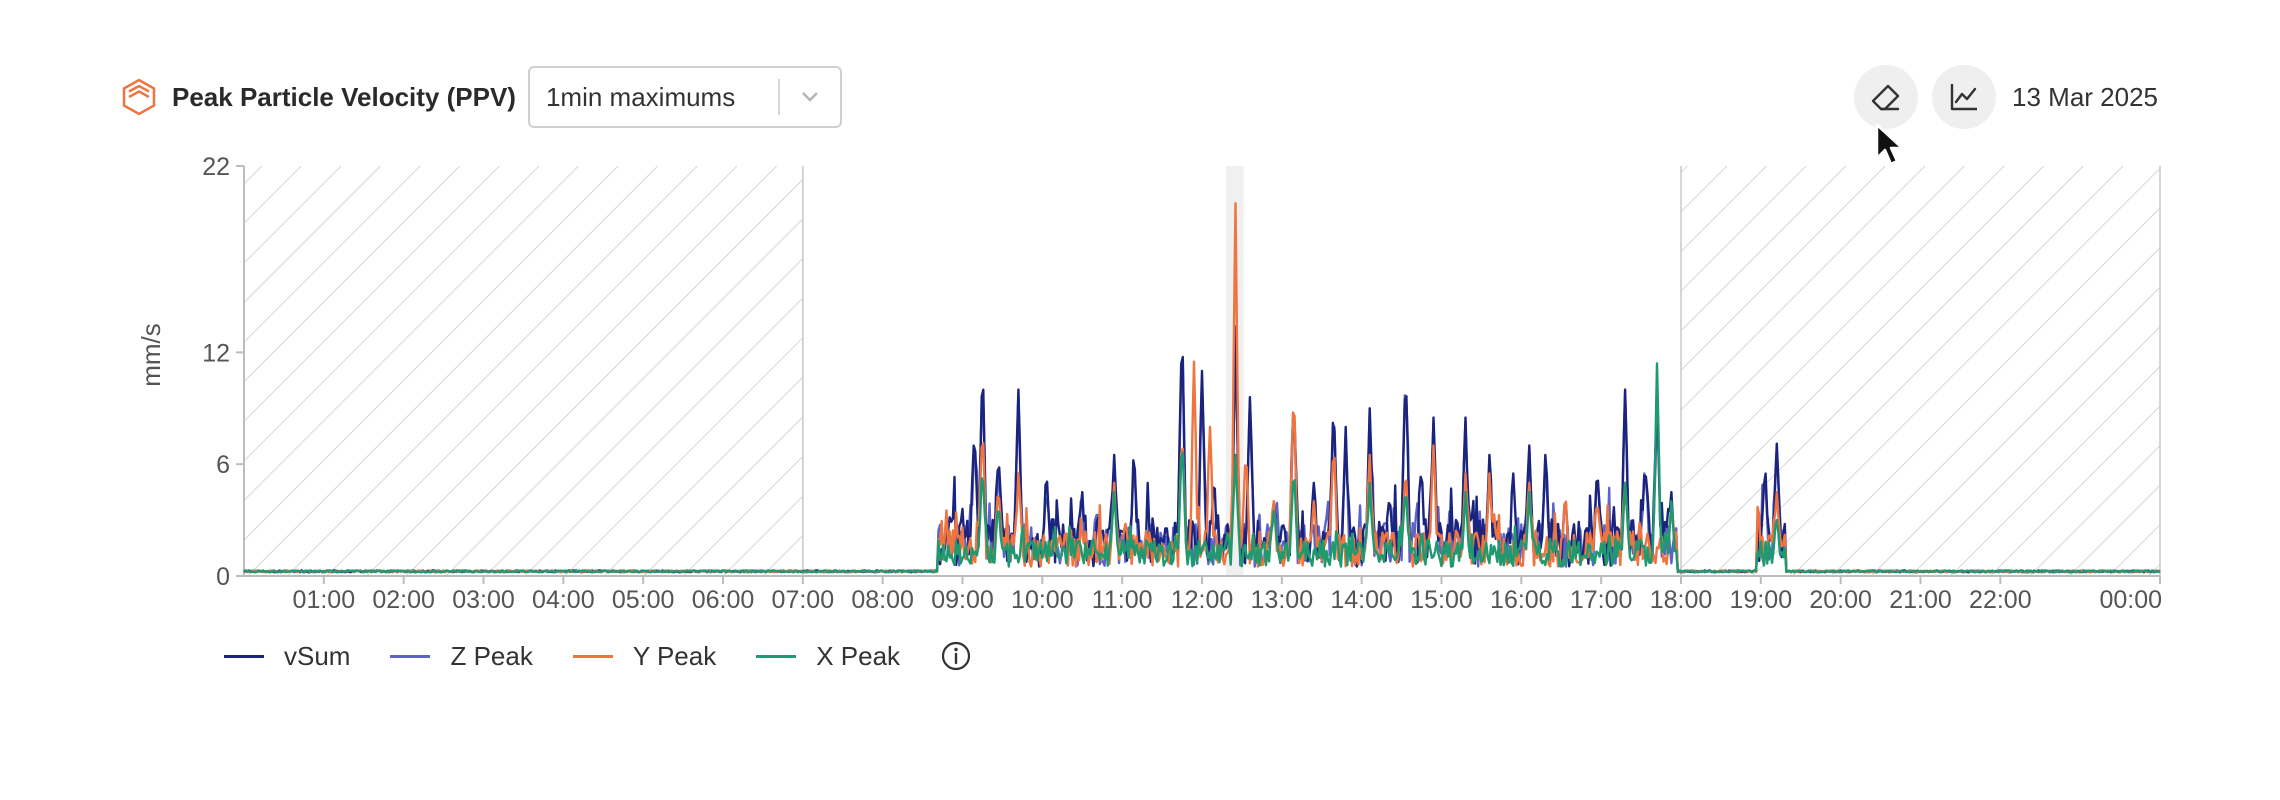  What do you see at coordinates (1920, 600) in the screenshot?
I see `x-tick-label: 21:00` at bounding box center [1920, 600].